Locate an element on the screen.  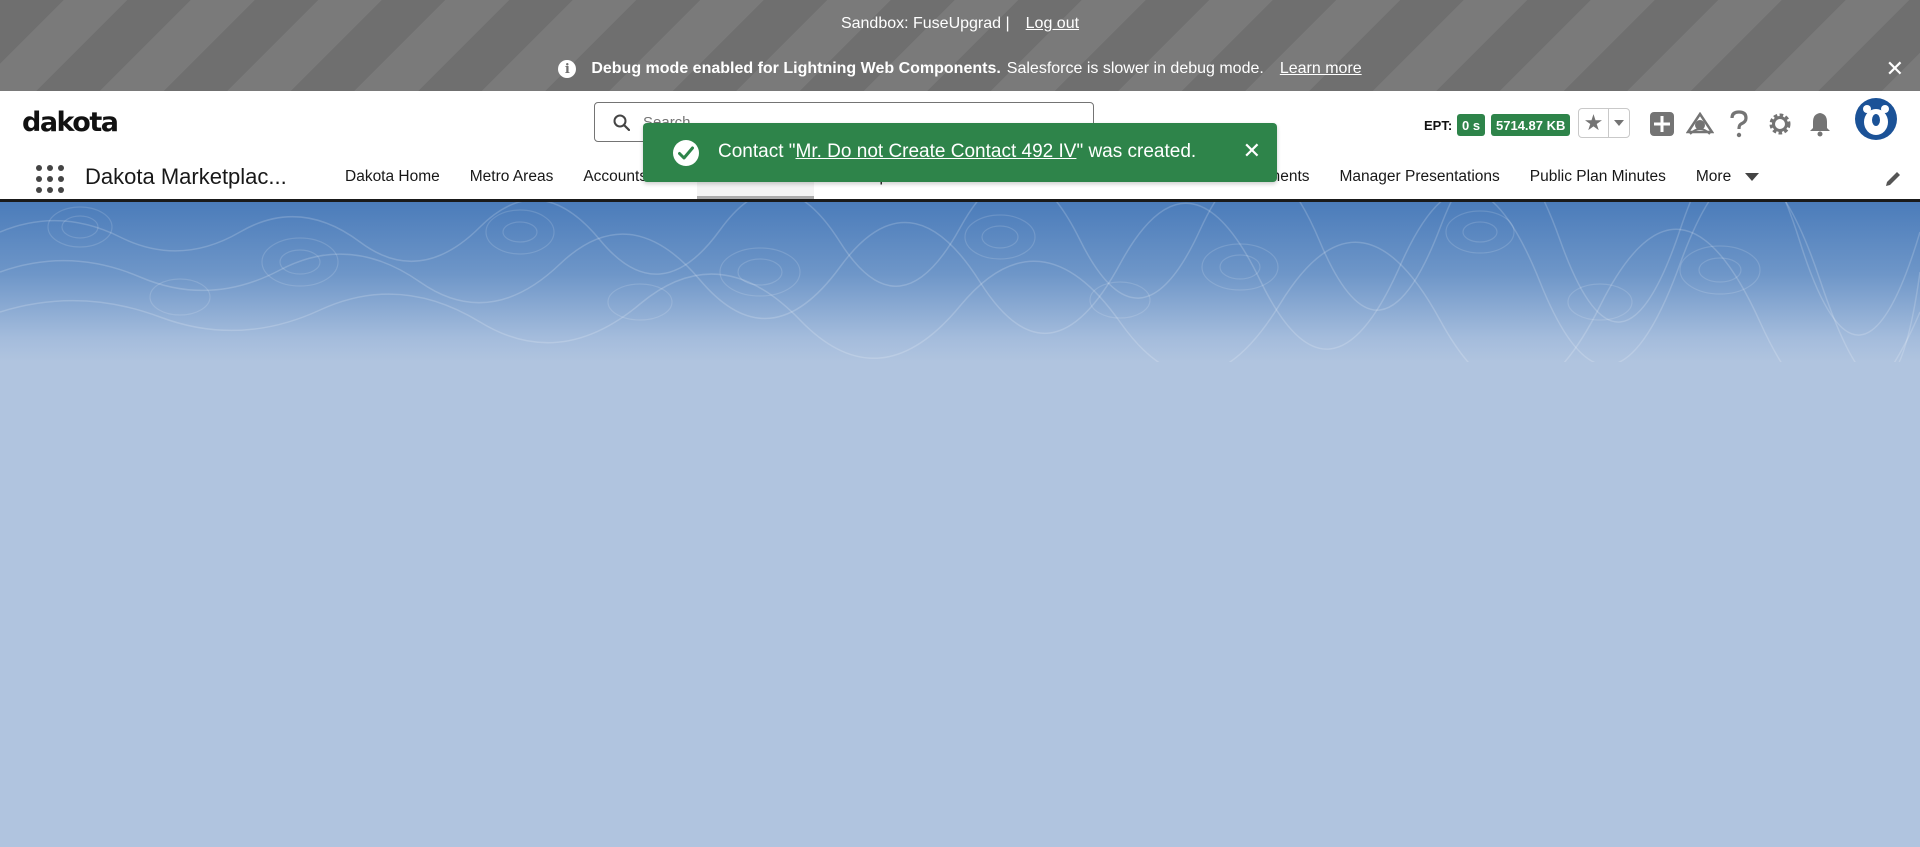
toast-prefix: Contact " is located at coordinates (757, 151).